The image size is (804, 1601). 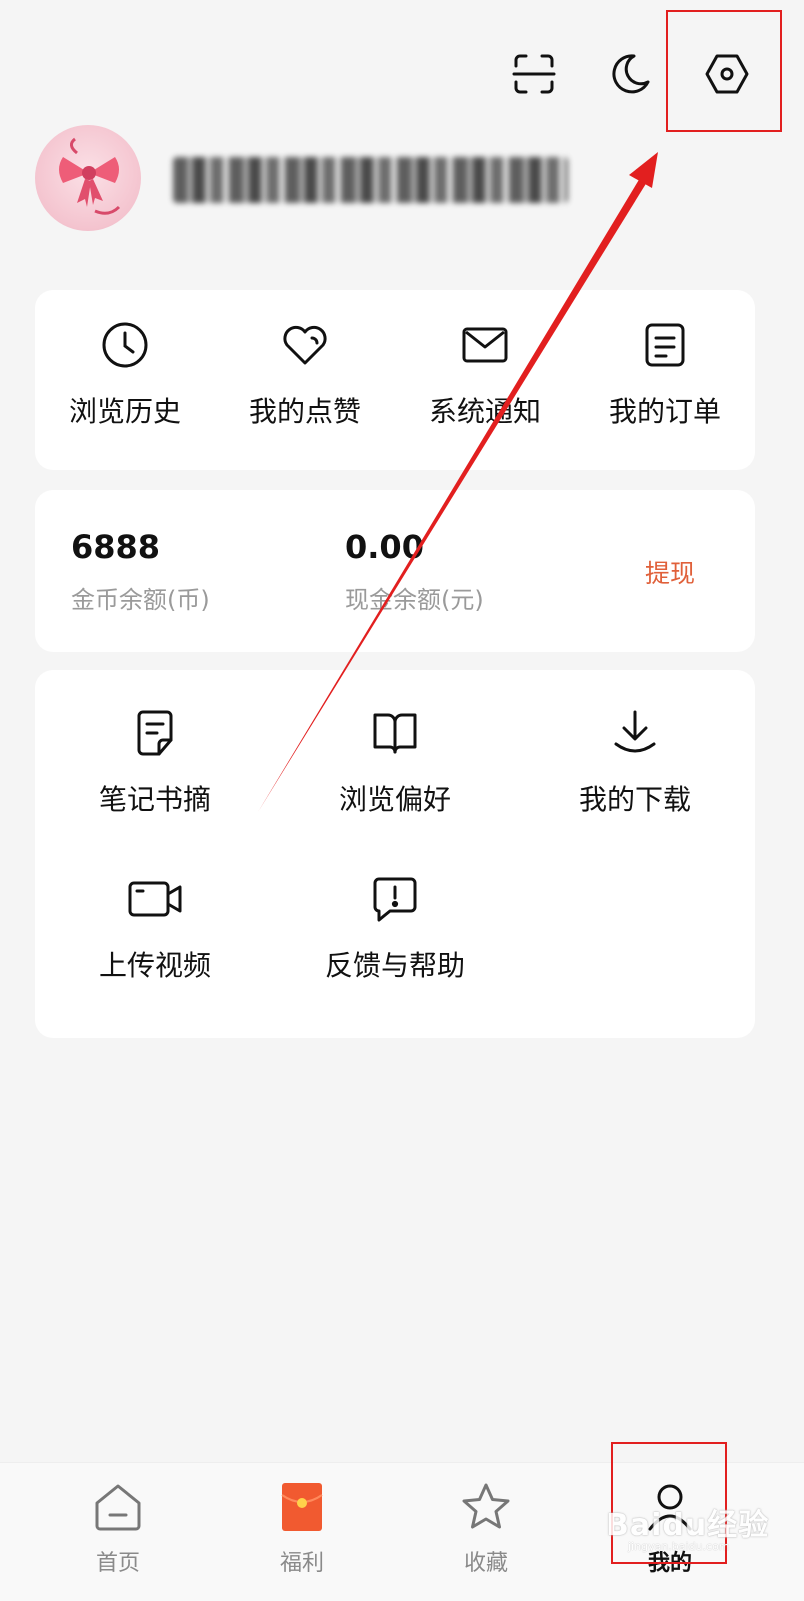 What do you see at coordinates (384, 547) in the screenshot?
I see `cash-balance-value: 0.00` at bounding box center [384, 547].